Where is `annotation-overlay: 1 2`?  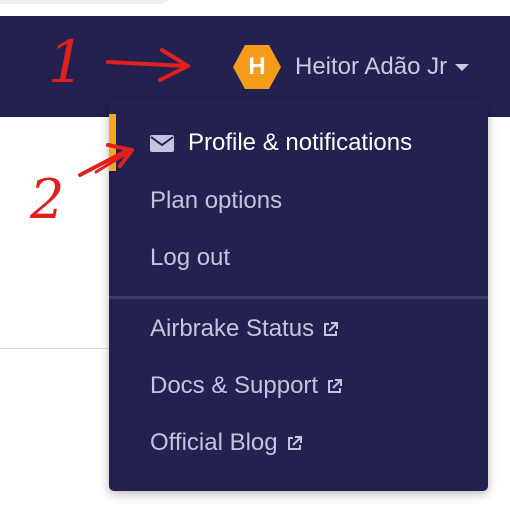 annotation-overlay: 1 2 is located at coordinates (109, 129).